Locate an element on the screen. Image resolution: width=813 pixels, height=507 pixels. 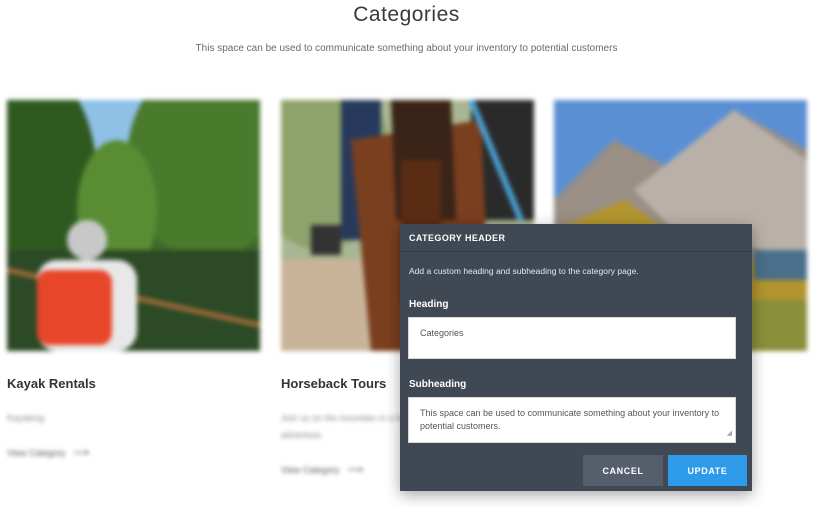
card-link-horseback: View Category ⟶ is located at coordinates (322, 469).